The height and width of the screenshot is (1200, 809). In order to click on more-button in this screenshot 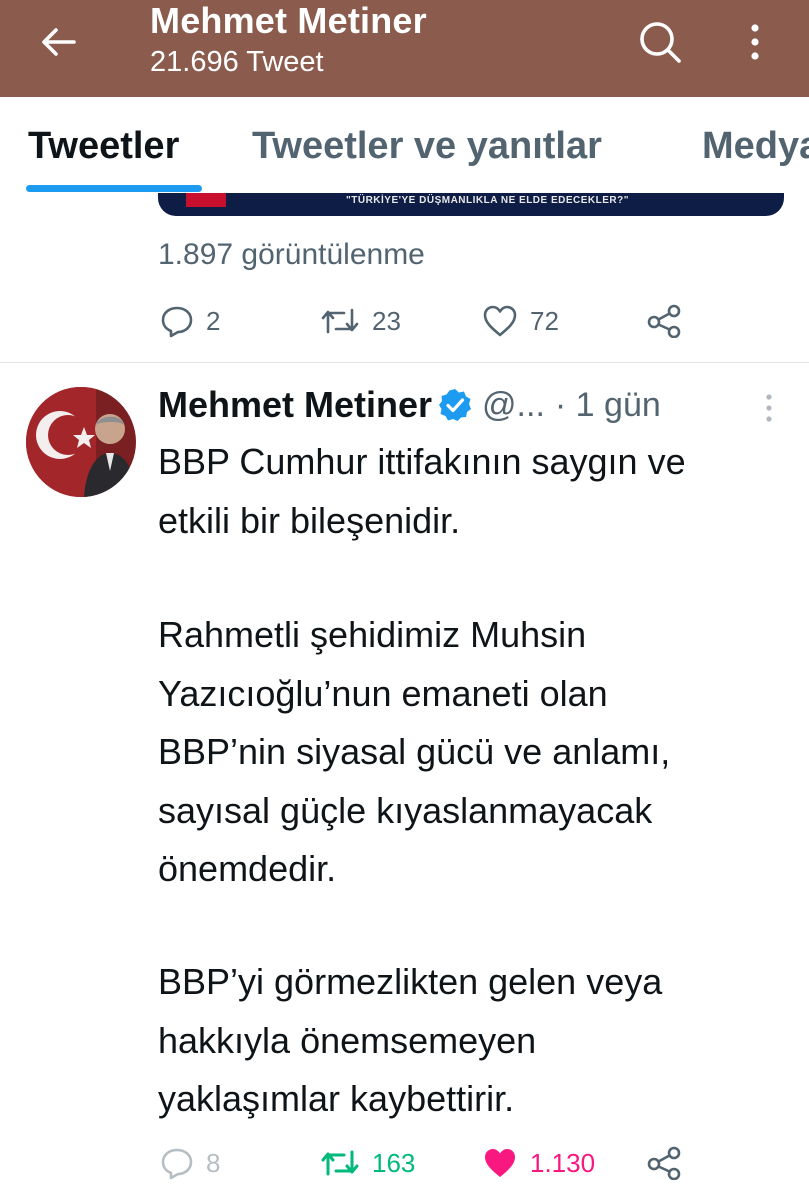, I will do `click(755, 42)`.